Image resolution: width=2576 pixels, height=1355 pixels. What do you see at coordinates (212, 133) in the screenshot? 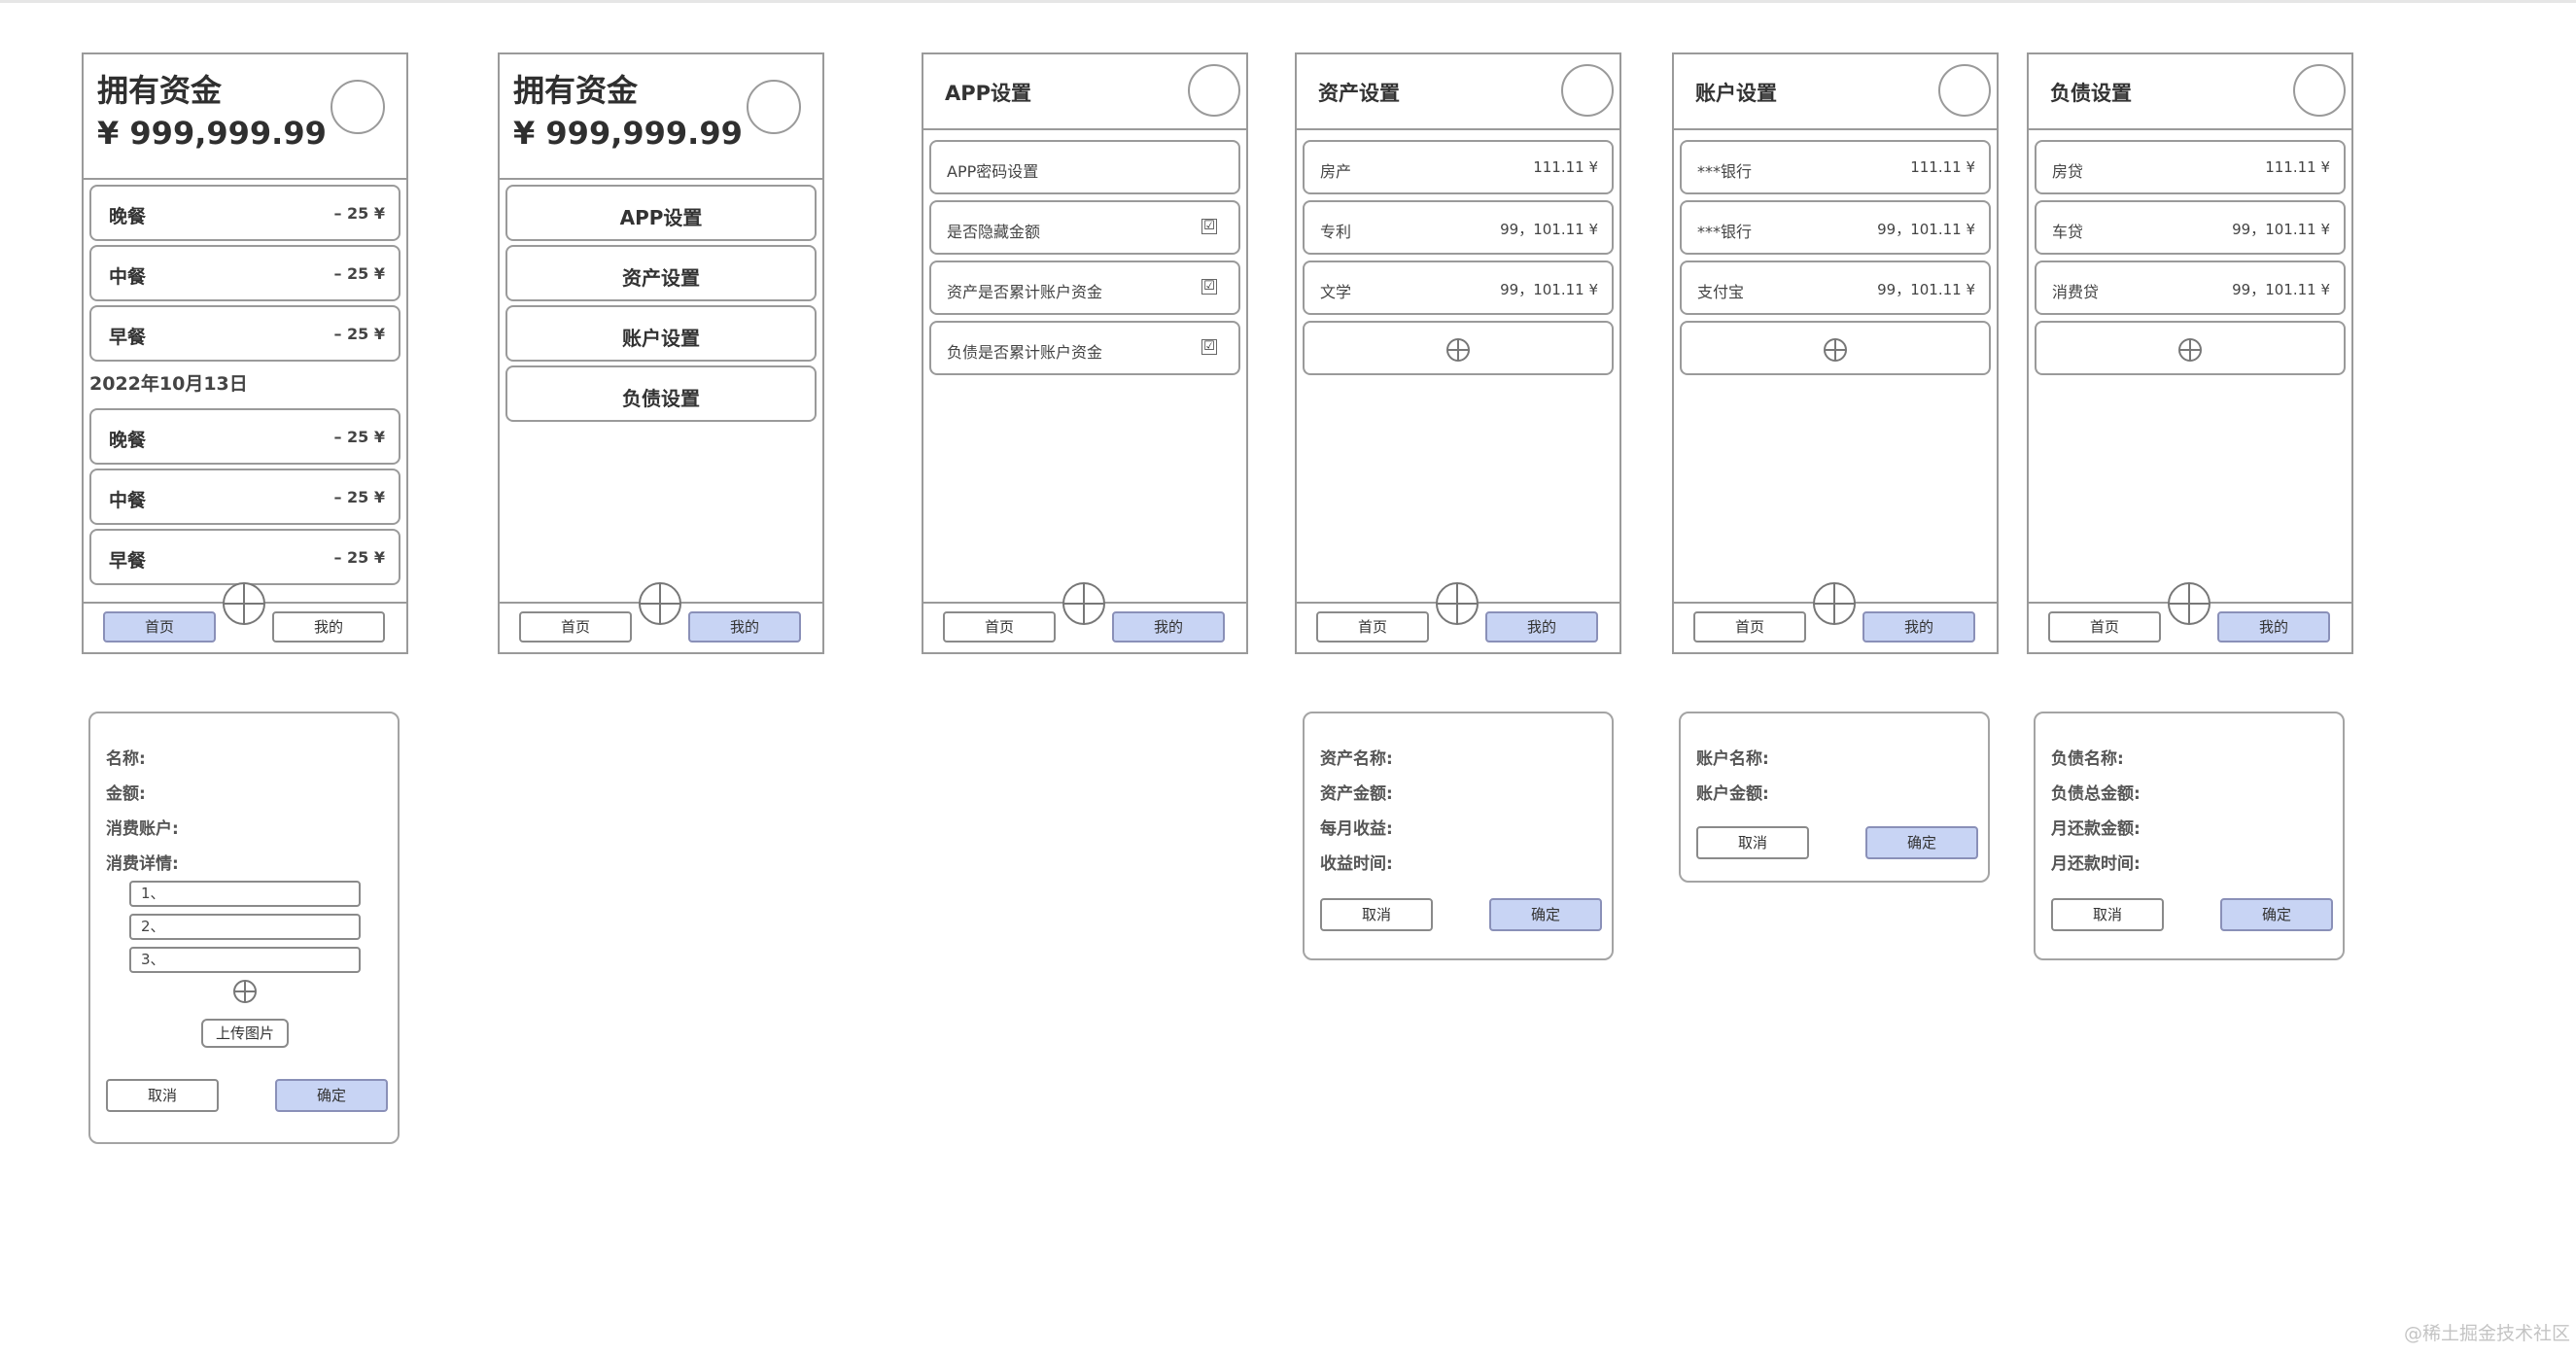
I see `funds-amount: ¥ 999,999.99` at bounding box center [212, 133].